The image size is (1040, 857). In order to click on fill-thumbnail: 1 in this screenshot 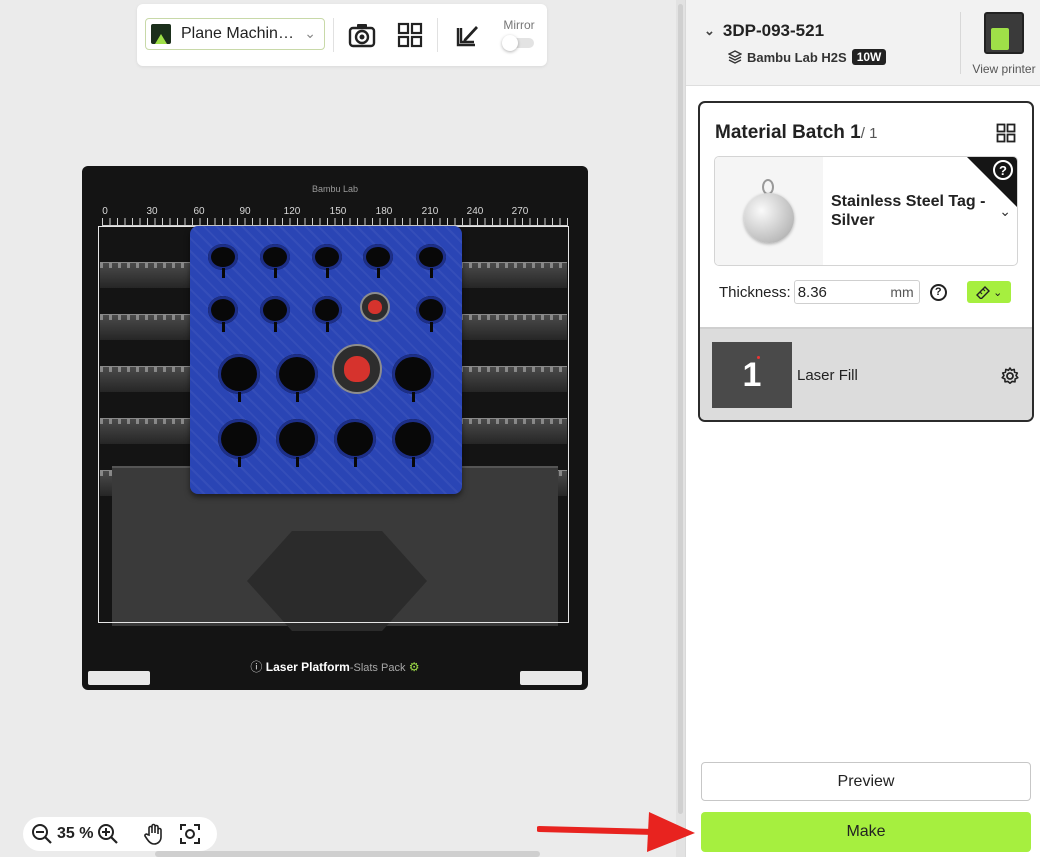, I will do `click(752, 375)`.